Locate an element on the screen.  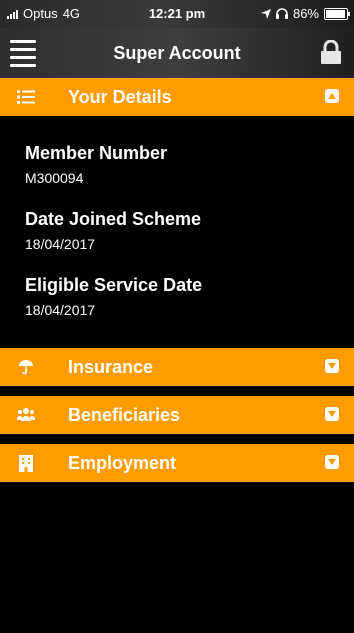
section-label: Your Details is located at coordinates (120, 96).